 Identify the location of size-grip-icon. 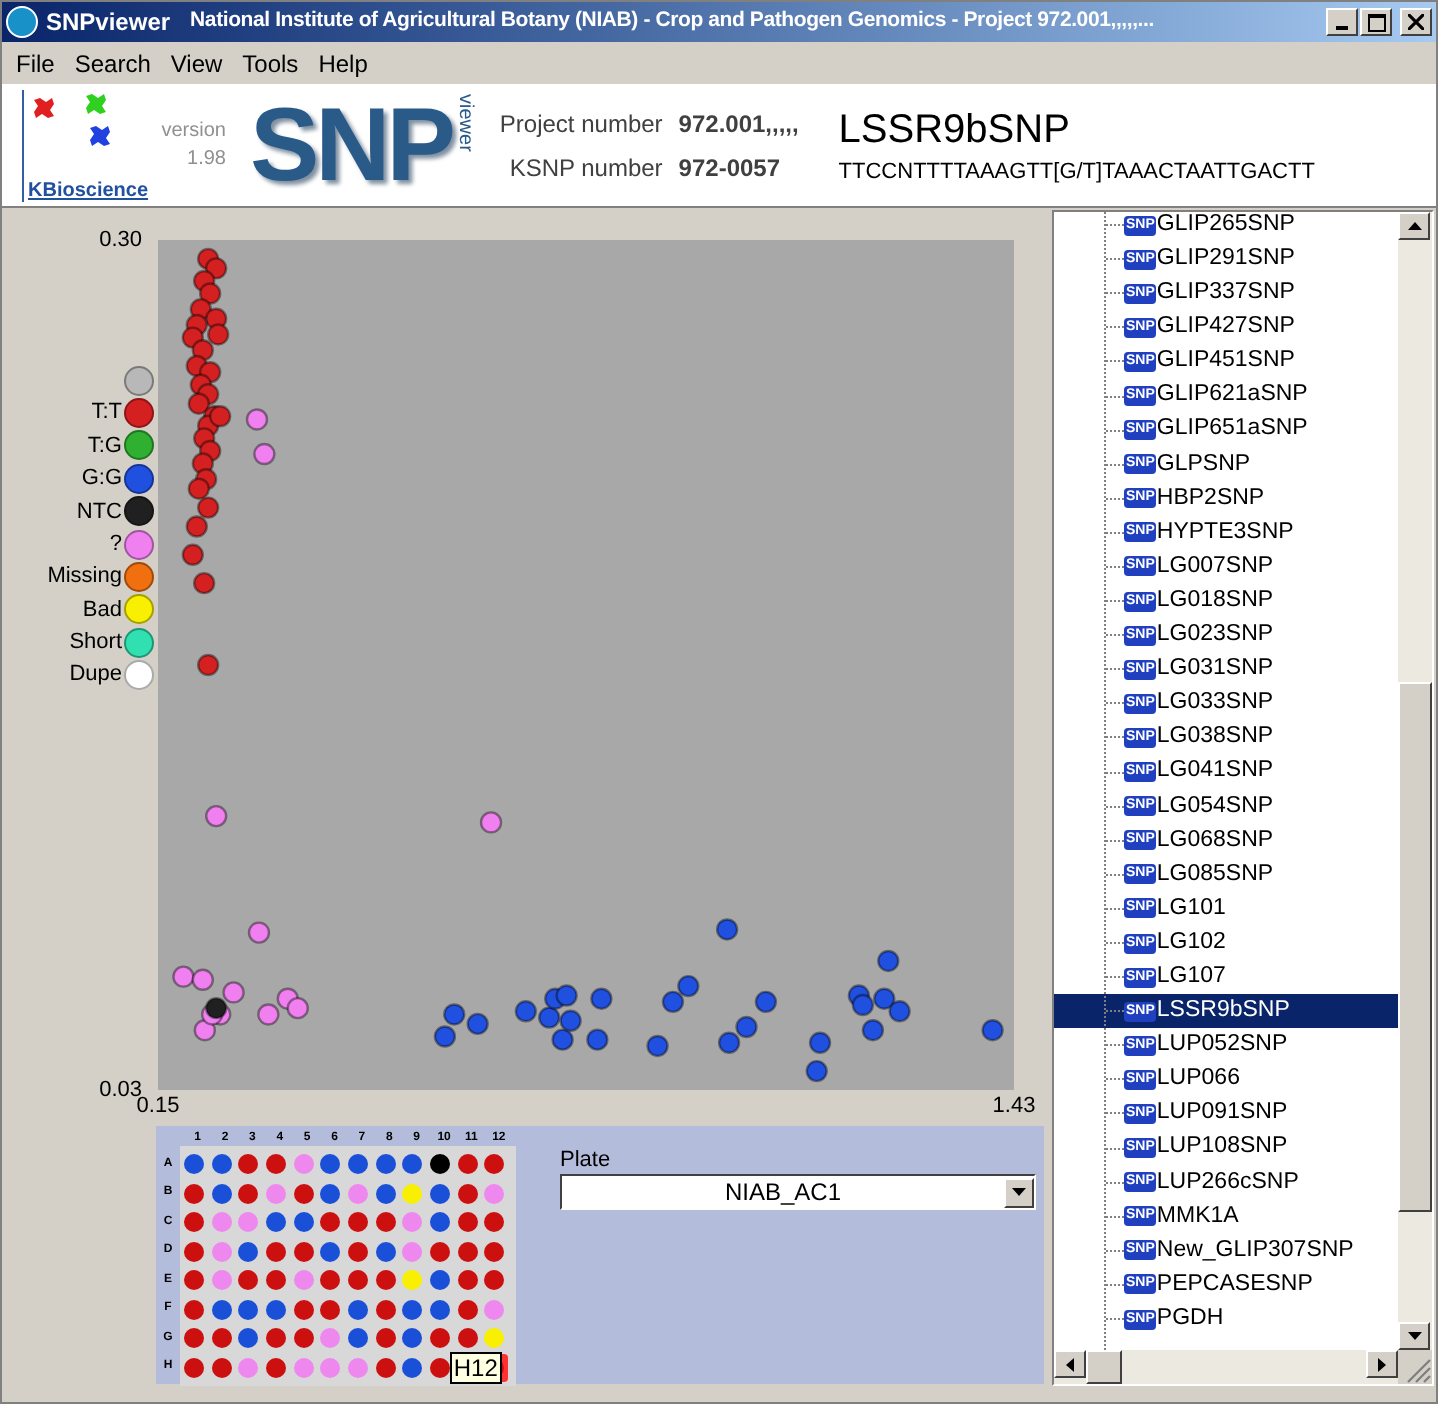
(1415, 1367).